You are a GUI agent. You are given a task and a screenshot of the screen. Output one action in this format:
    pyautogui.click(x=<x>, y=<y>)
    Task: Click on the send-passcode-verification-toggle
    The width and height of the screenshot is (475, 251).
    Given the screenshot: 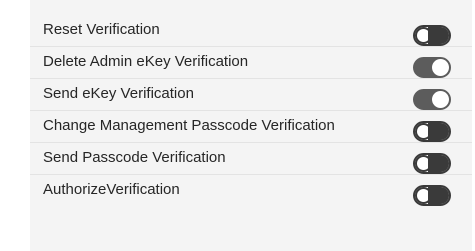 What is the action you would take?
    pyautogui.click(x=432, y=163)
    